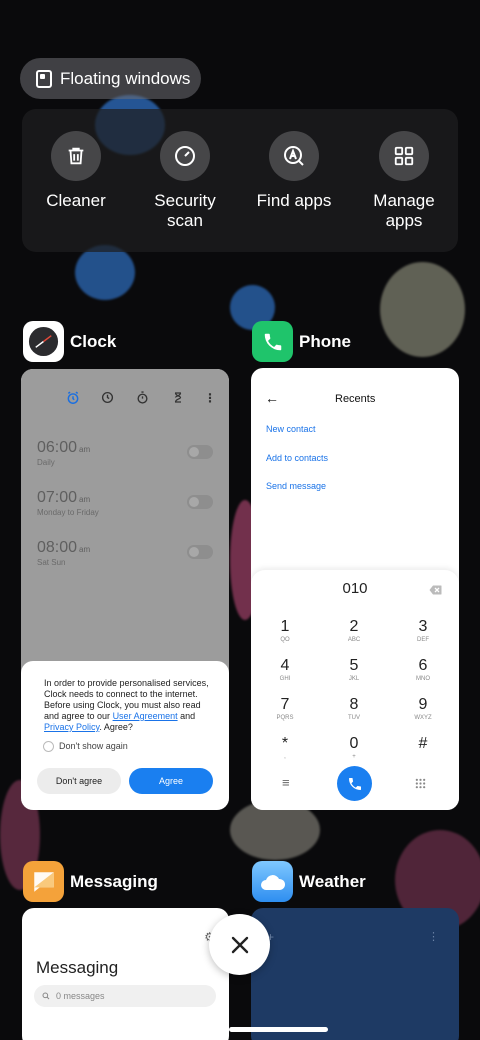 The image size is (480, 1040). Describe the element at coordinates (272, 341) in the screenshot. I see `phone-app-icon` at that location.